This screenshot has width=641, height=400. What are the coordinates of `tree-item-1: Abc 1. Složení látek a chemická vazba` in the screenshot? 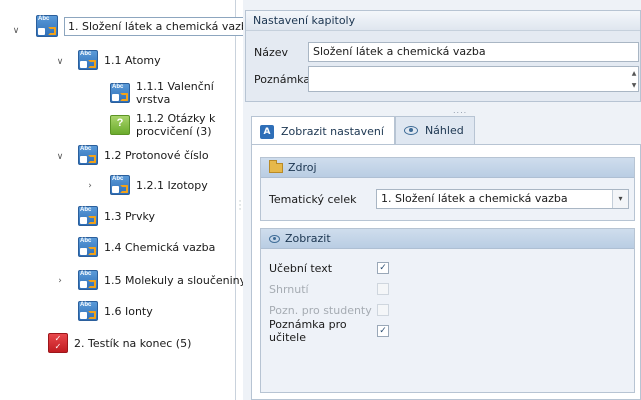 It's located at (147, 26).